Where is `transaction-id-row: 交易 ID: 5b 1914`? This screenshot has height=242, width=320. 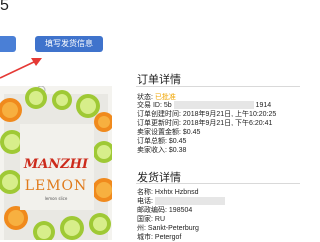 transaction-id-row: 交易 ID: 5b 1914 is located at coordinates (204, 105).